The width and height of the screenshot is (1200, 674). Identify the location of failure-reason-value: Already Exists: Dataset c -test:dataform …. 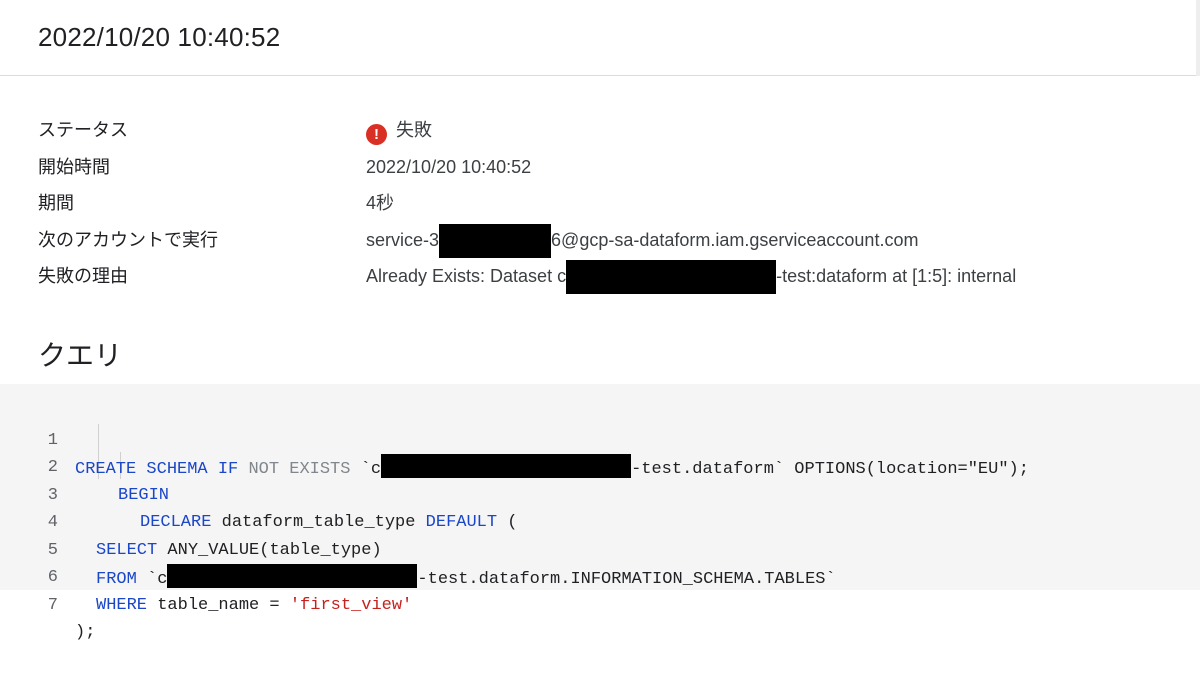
(691, 276).